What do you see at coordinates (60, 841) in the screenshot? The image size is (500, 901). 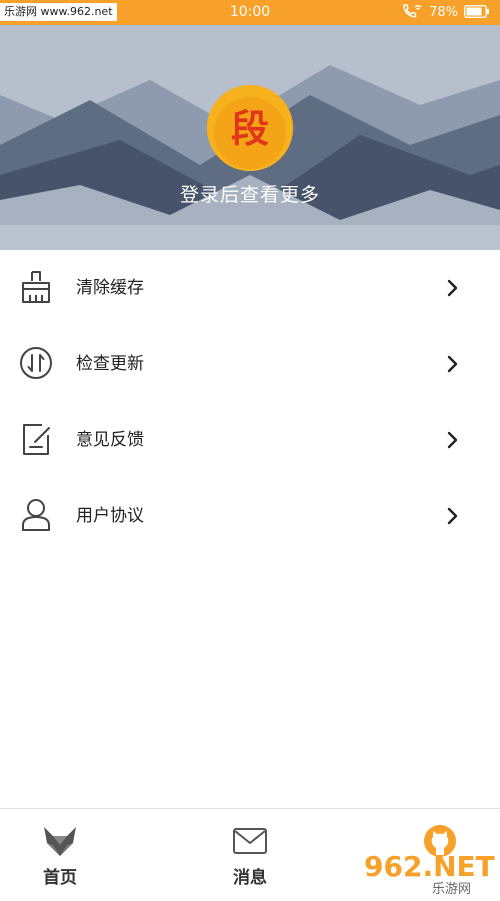 I see `fox-logo-icon` at bounding box center [60, 841].